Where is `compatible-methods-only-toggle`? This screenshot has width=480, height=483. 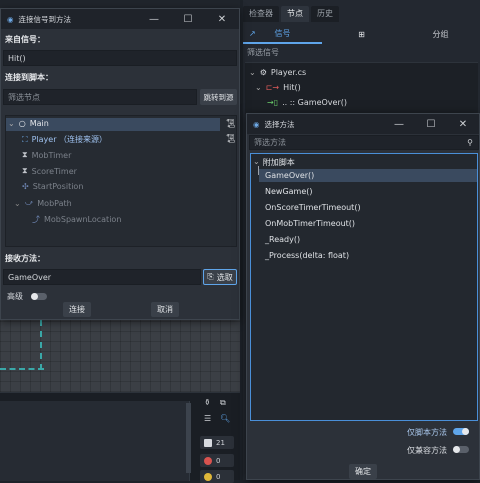
compatible-methods-only-toggle is located at coordinates (461, 449).